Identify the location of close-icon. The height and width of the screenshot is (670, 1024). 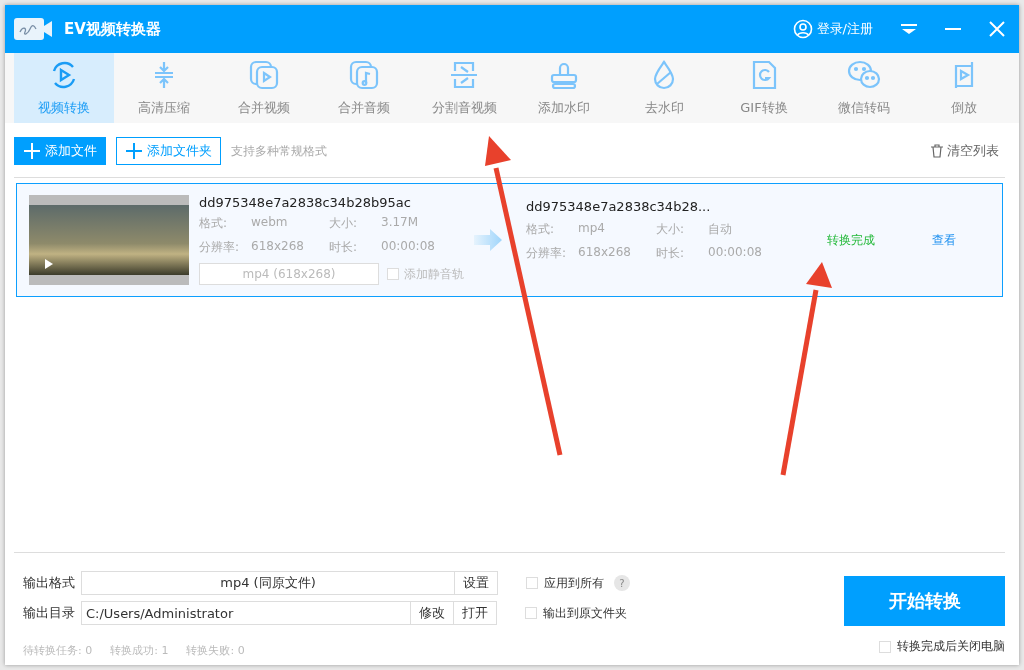
(997, 29).